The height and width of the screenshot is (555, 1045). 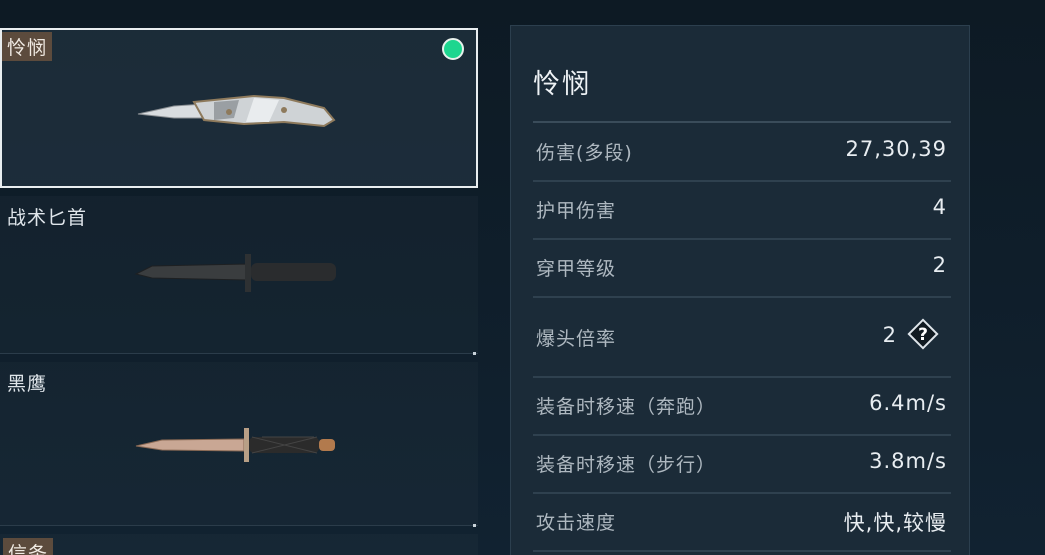 What do you see at coordinates (562, 84) in the screenshot?
I see `panel-title: 怜悯` at bounding box center [562, 84].